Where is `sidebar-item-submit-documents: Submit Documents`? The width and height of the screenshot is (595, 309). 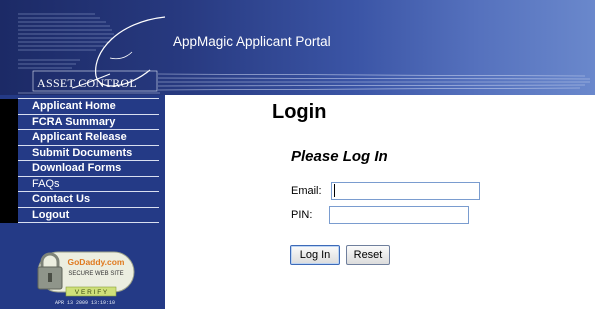
sidebar-item-submit-documents: Submit Documents is located at coordinates (88, 153).